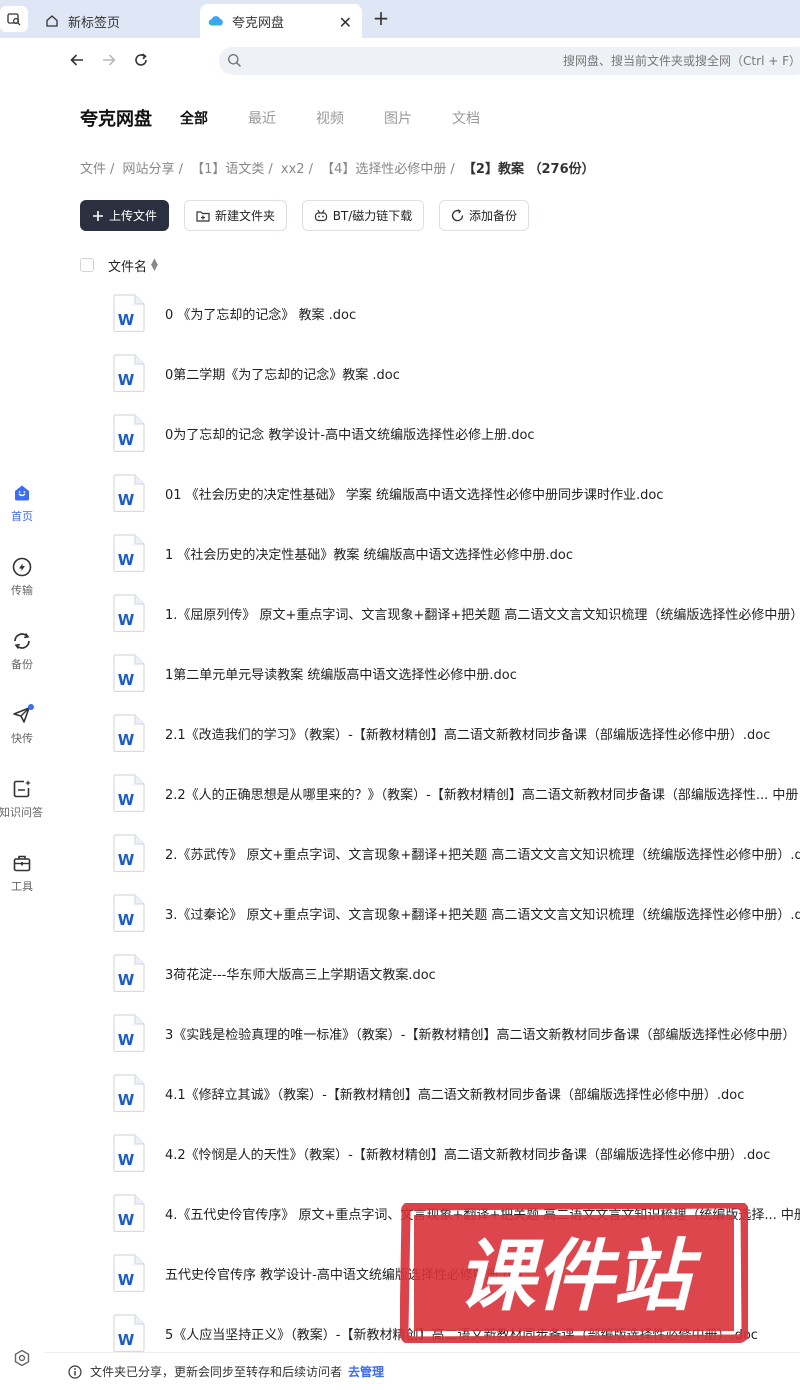 This screenshot has width=800, height=1390. What do you see at coordinates (262, 118) in the screenshot?
I see `tab-recent: 最近` at bounding box center [262, 118].